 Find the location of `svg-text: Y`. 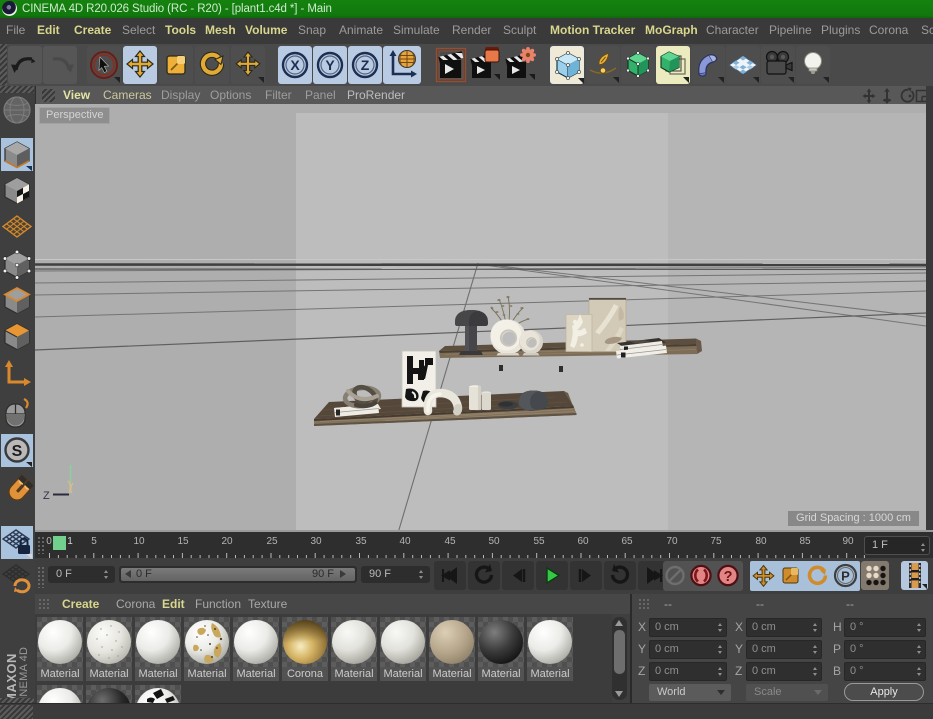

svg-text: Y is located at coordinates (330, 65).